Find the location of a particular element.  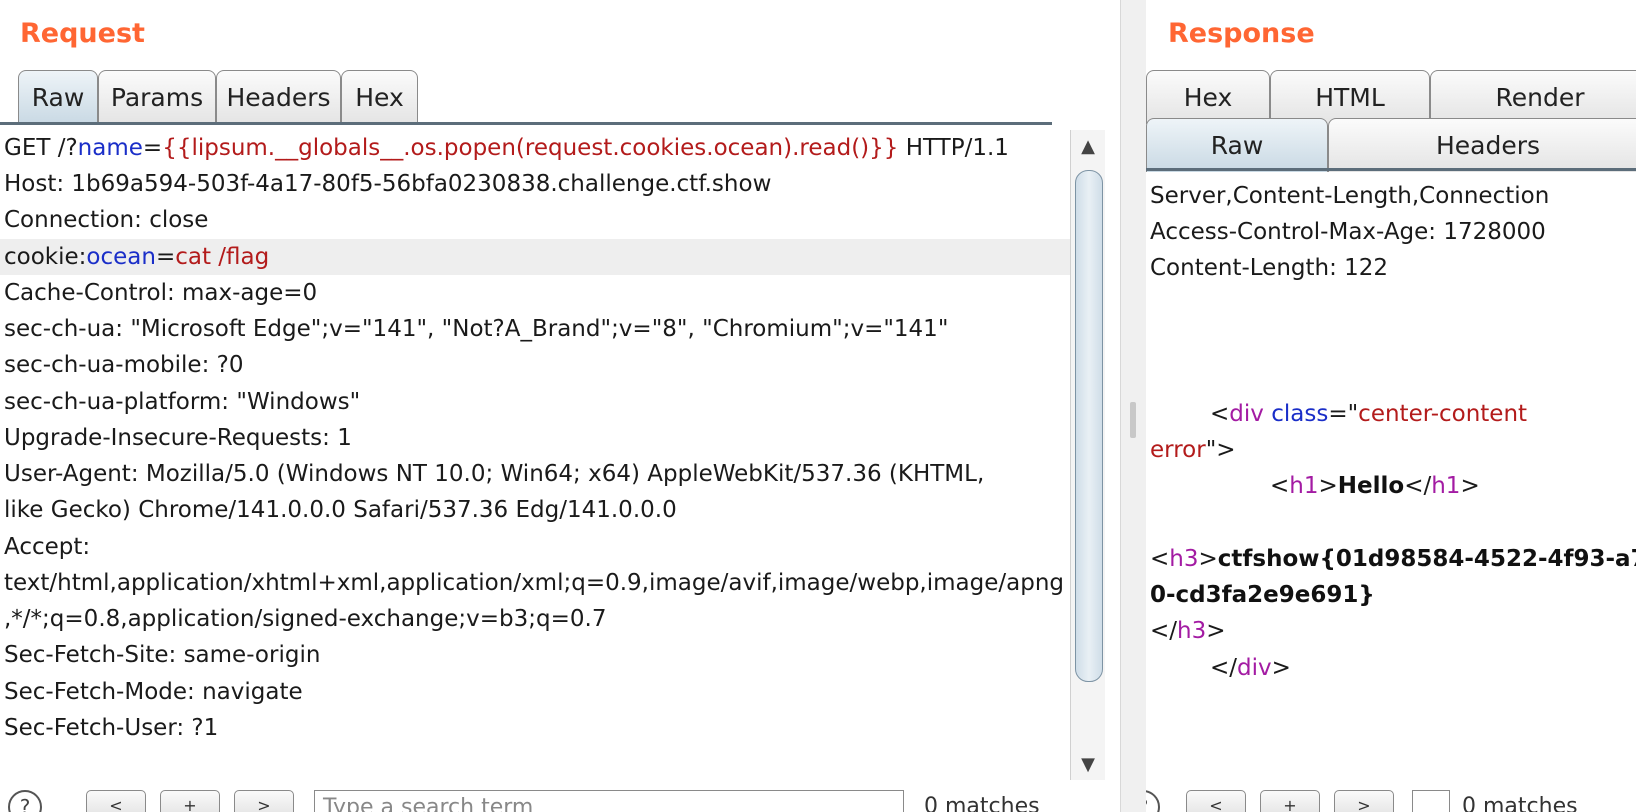

h1-line: <h1>Hello</h1> is located at coordinates (1375, 486).